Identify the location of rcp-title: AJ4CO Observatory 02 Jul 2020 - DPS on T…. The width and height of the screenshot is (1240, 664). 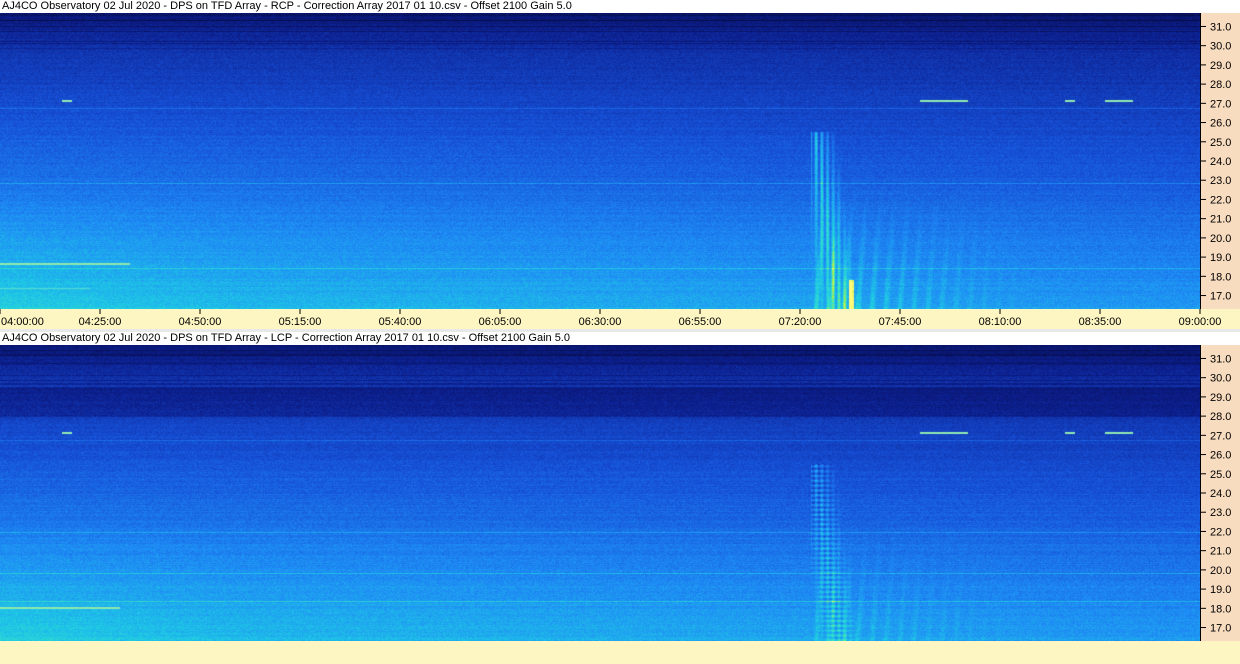
(620, 6).